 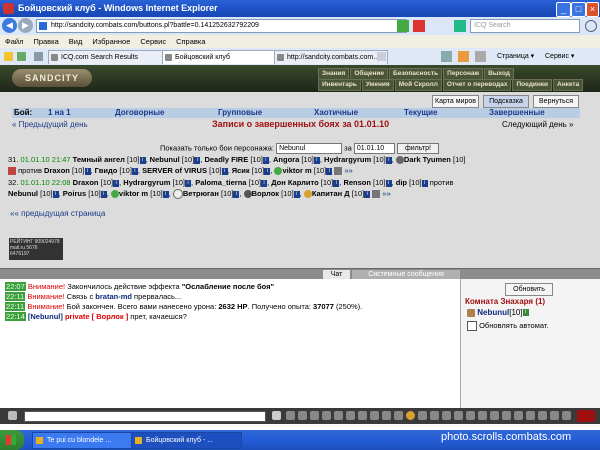 I want to click on search-input: ICQ Search, so click(x=525, y=26).